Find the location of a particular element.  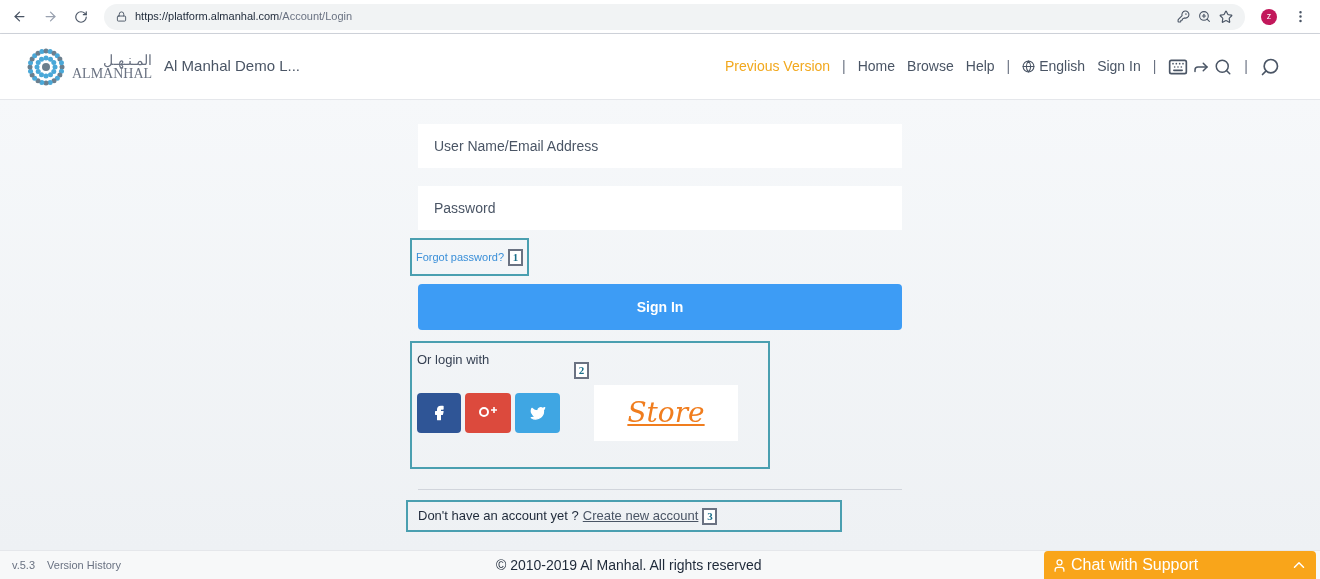

forward-icon is located at coordinates (50, 16).